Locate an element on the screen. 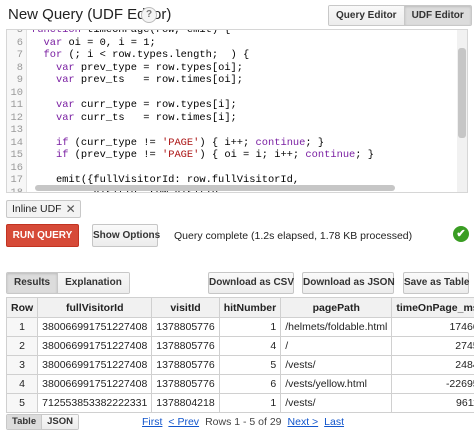 The image size is (474, 434). table-view-button: Table is located at coordinates (24, 422).